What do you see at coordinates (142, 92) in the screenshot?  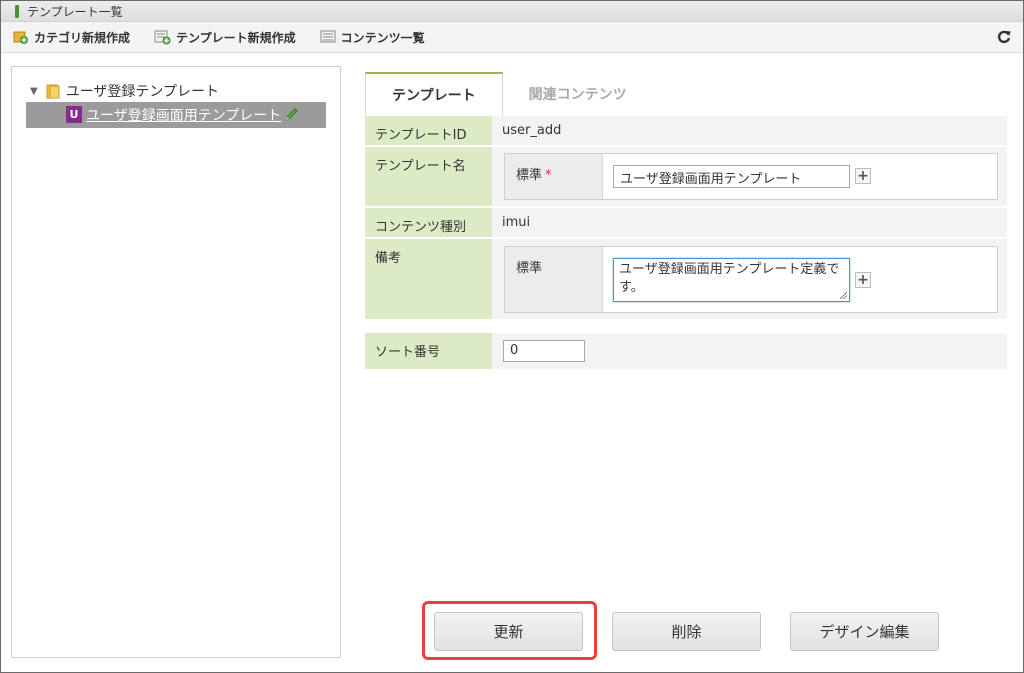 I see `tree-root-label: ユーザ登録テンプレート` at bounding box center [142, 92].